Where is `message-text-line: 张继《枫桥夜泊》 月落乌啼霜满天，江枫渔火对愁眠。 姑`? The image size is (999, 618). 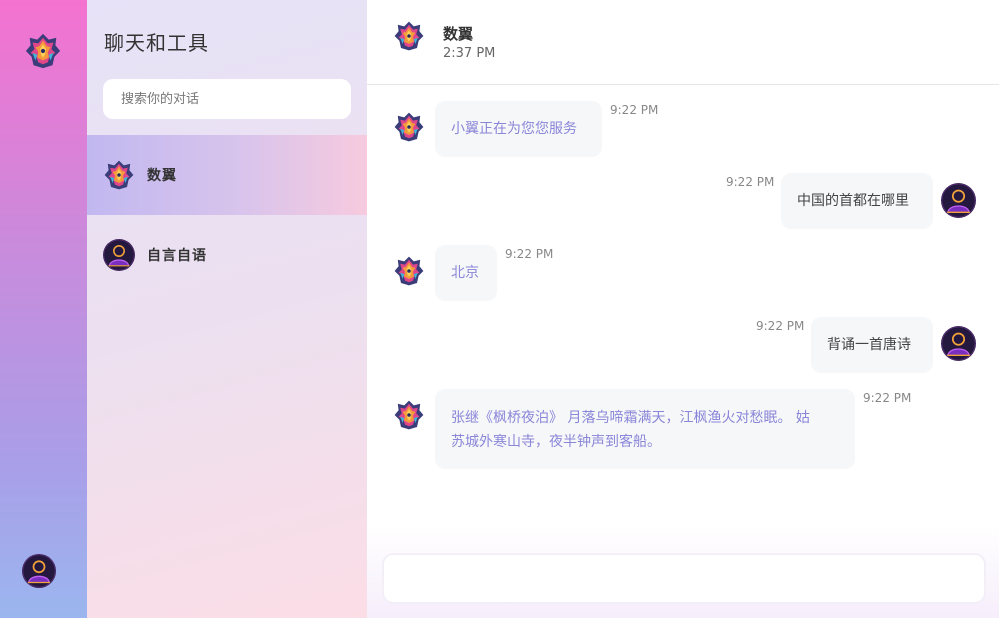 message-text-line: 张继《枫桥夜泊》 月落乌啼霜满天，江枫渔火对愁眠。 姑 is located at coordinates (630, 418).